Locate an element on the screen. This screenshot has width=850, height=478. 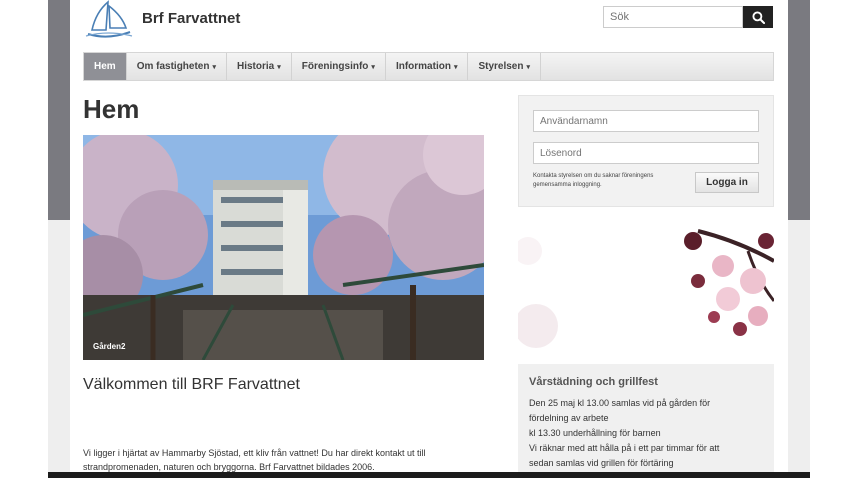
page-backdrop-right is located at coordinates (799, 110).